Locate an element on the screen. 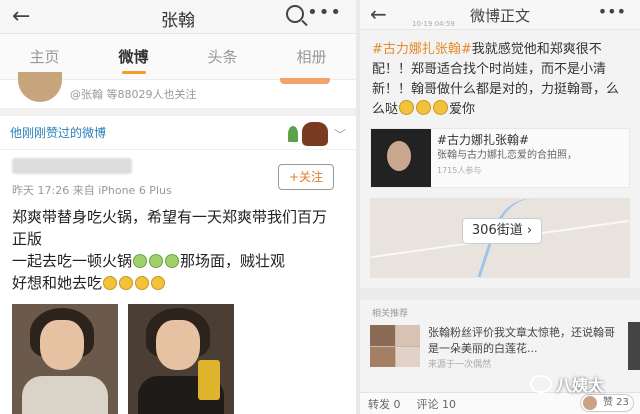 This screenshot has width=640, height=414. top-bar: ← 微博正文 ••• 10-19 04:59 is located at coordinates (500, 15).